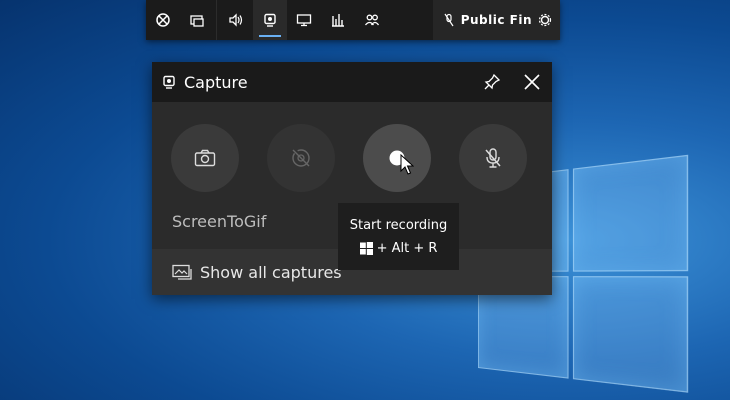 The image size is (730, 400). Describe the element at coordinates (352, 82) in the screenshot. I see `capture-widget-header: Capture` at that location.